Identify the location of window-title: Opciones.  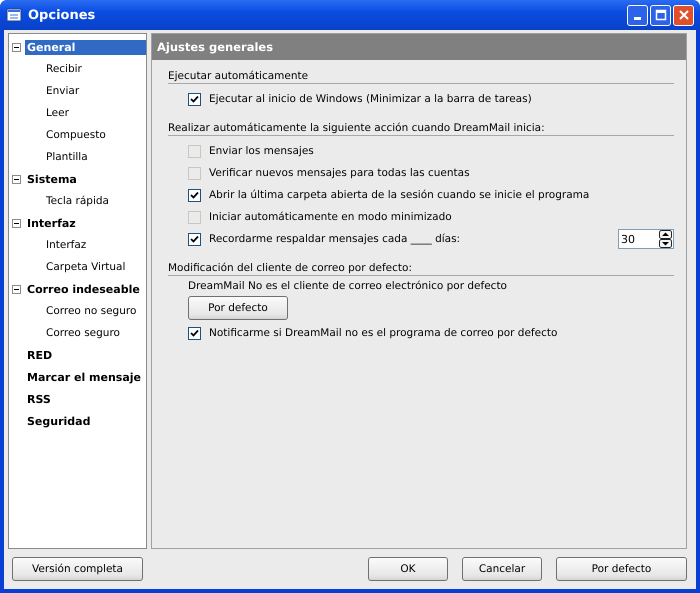
(62, 15).